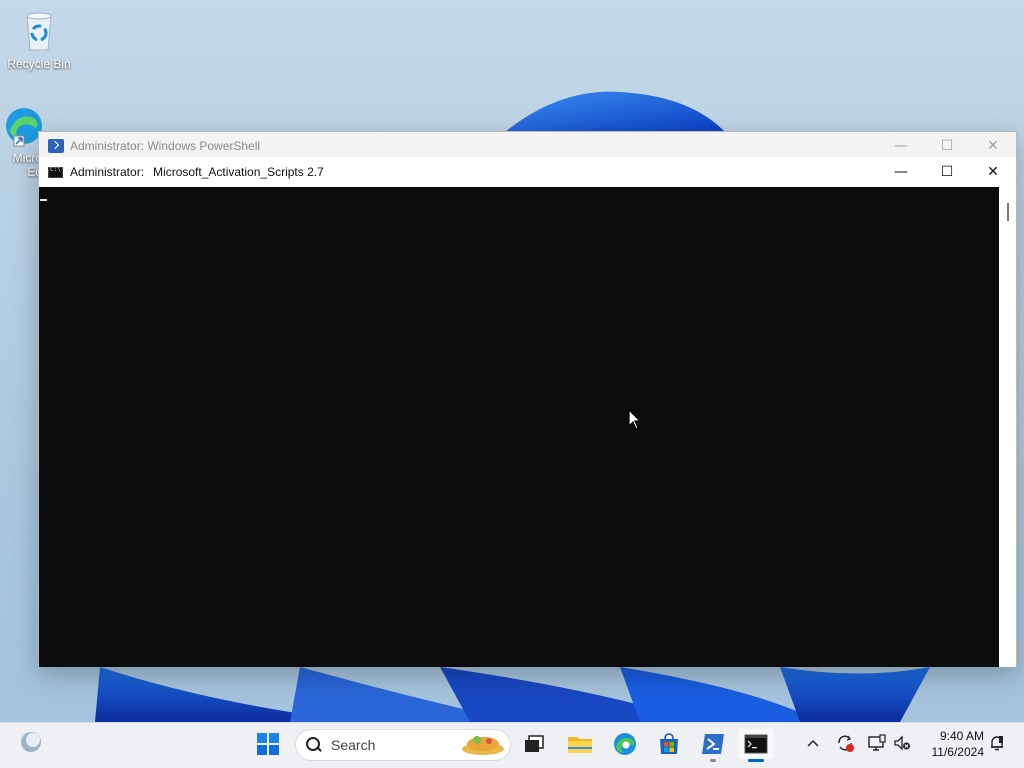  I want to click on powershell-titlebar: Administrator: Windows PowerShell — ☐ ✕, so click(527, 145).